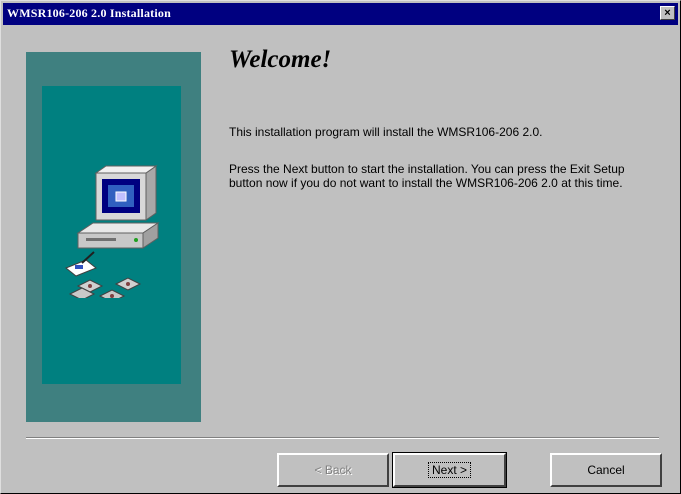  I want to click on close-icon: ×, so click(667, 13).